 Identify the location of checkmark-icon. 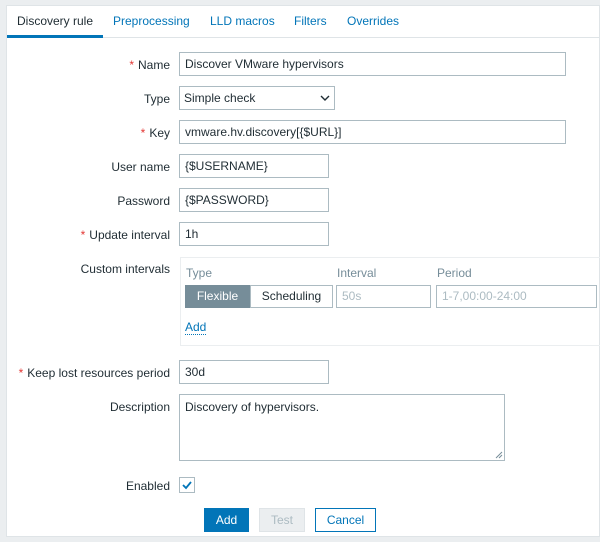
(187, 485).